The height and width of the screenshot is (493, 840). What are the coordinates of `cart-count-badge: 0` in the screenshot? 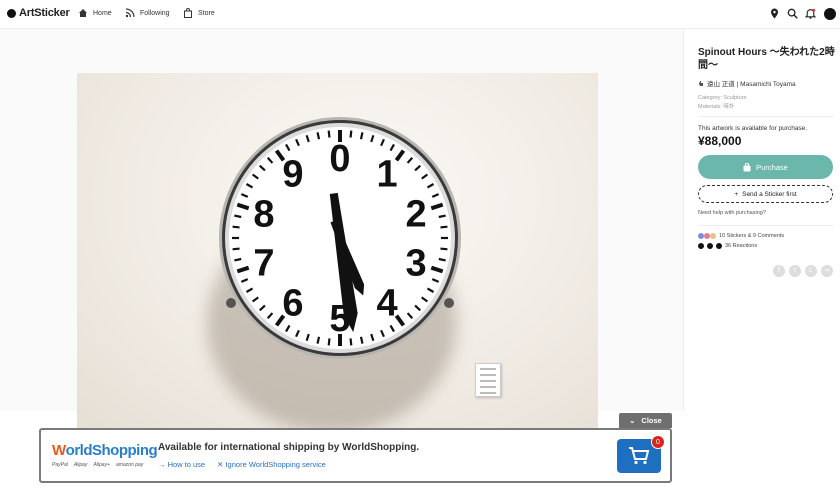 It's located at (658, 442).